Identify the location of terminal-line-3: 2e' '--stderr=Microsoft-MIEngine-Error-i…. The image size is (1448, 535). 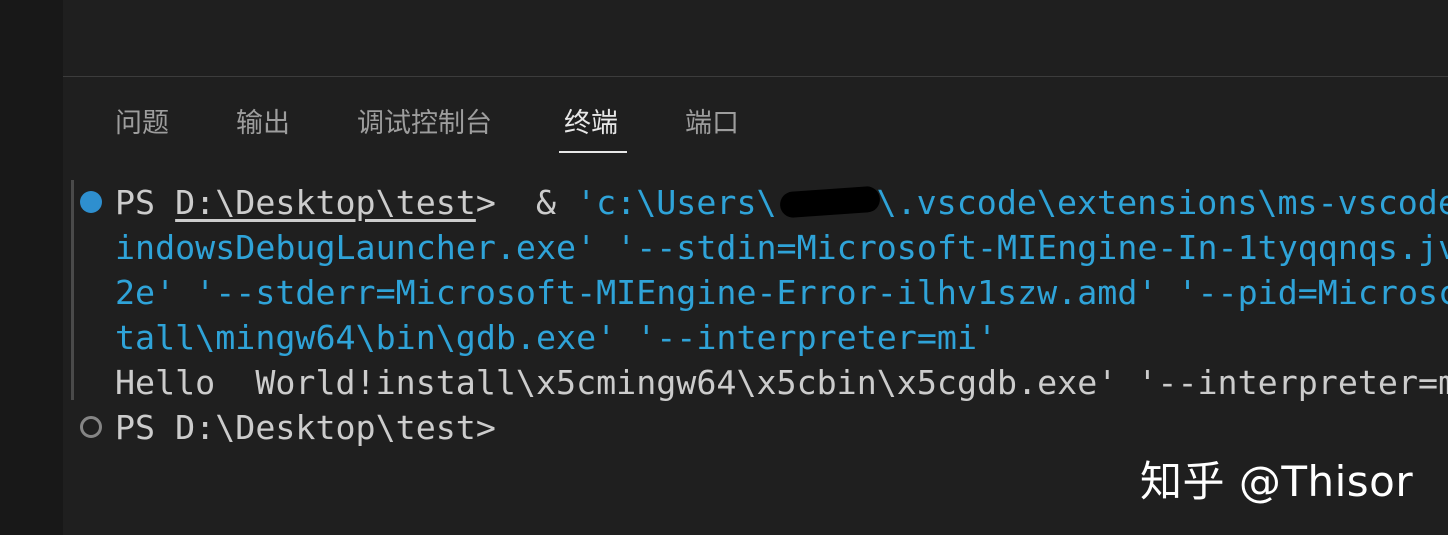
(781, 292).